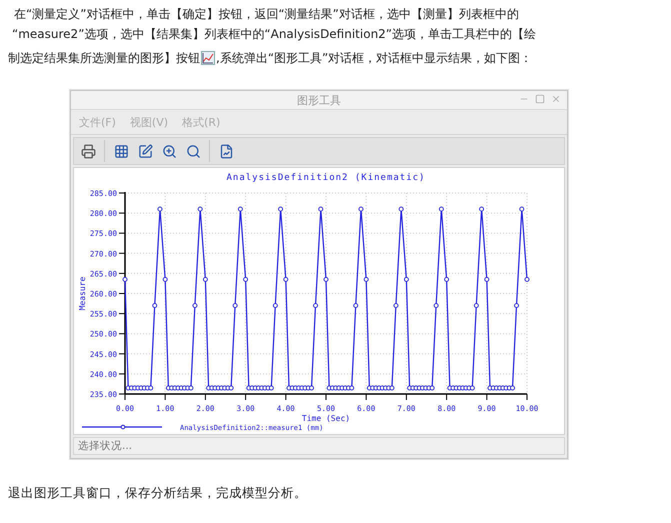 The width and height of the screenshot is (671, 523). I want to click on menu-item: 文件(F), so click(97, 122).